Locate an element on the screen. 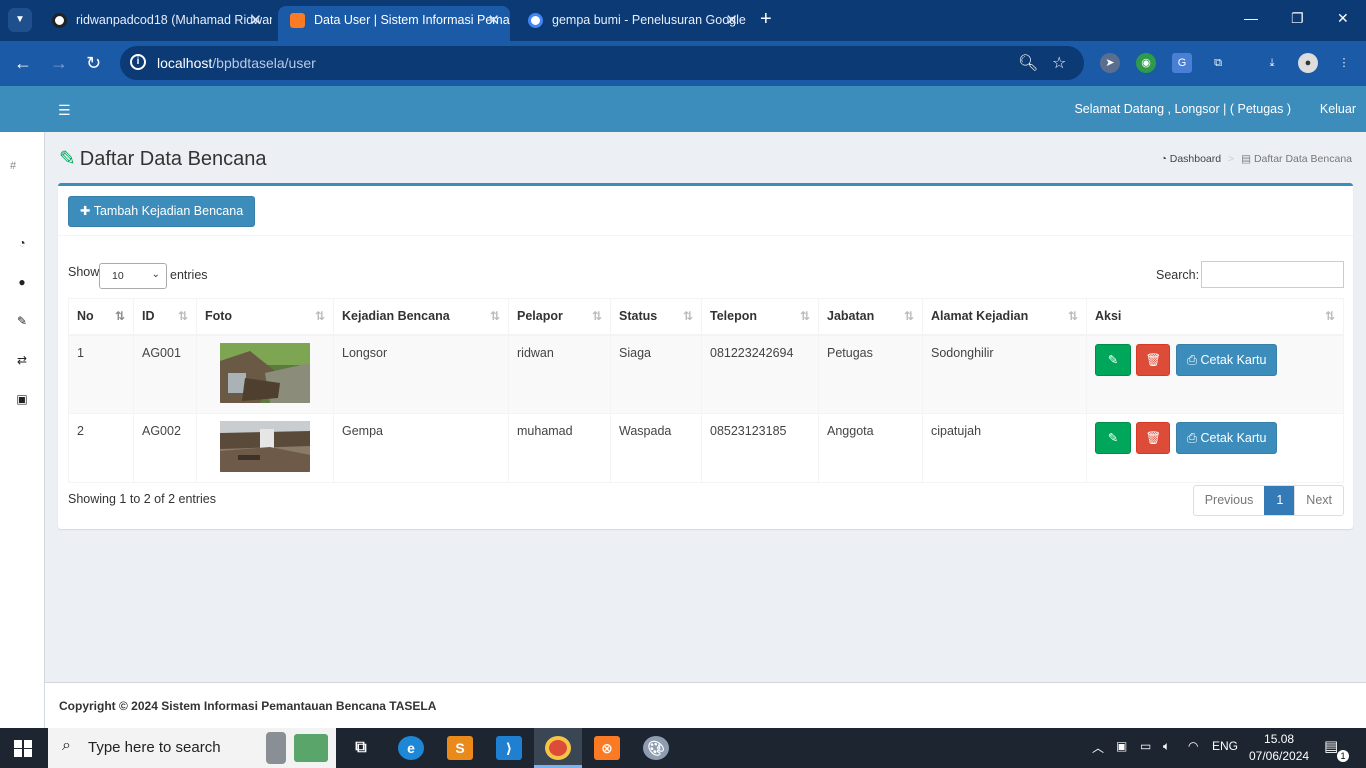  zoom-icon: 🔍︎ is located at coordinates (1028, 63).